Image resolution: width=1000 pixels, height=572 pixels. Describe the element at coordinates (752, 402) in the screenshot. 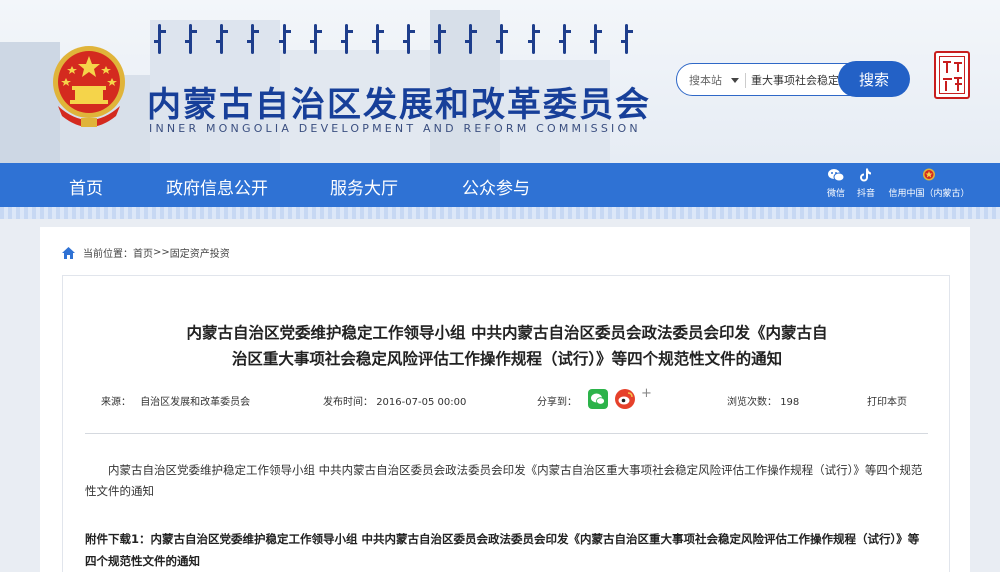

I see `views-label: 浏览次数：` at that location.